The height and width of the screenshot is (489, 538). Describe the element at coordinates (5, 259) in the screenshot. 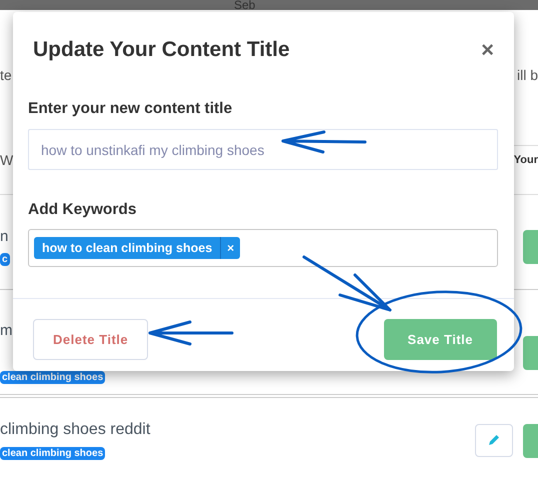

I see `keyword-tag: c` at that location.